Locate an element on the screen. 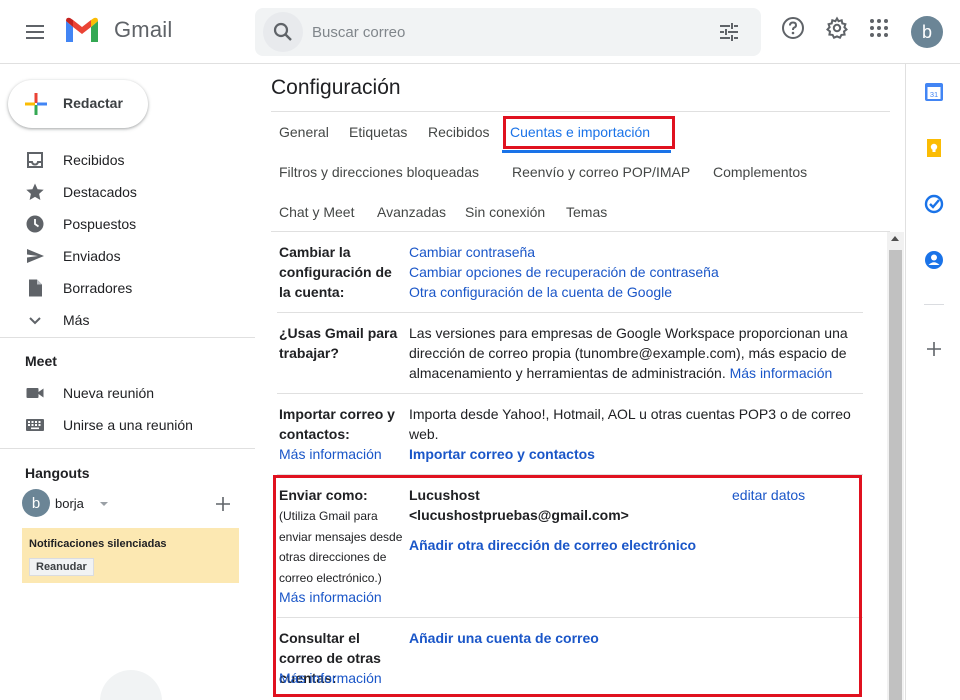 This screenshot has height=700, width=960. tab-labels: Etiquetas is located at coordinates (378, 132).